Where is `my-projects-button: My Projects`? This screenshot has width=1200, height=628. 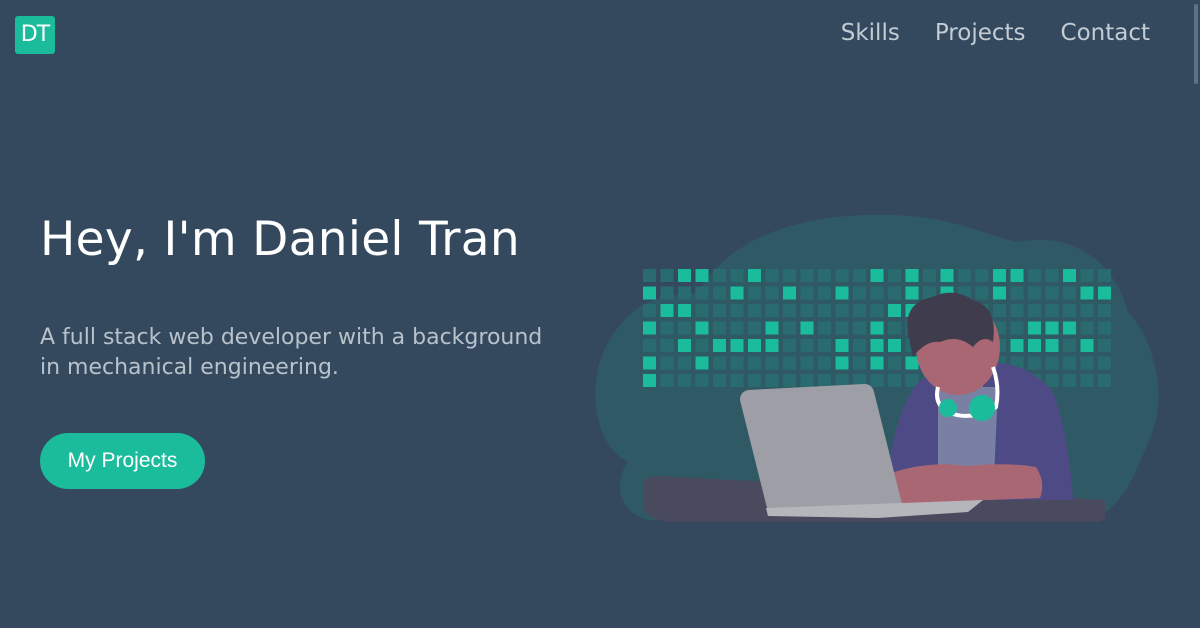
my-projects-button: My Projects is located at coordinates (122, 461).